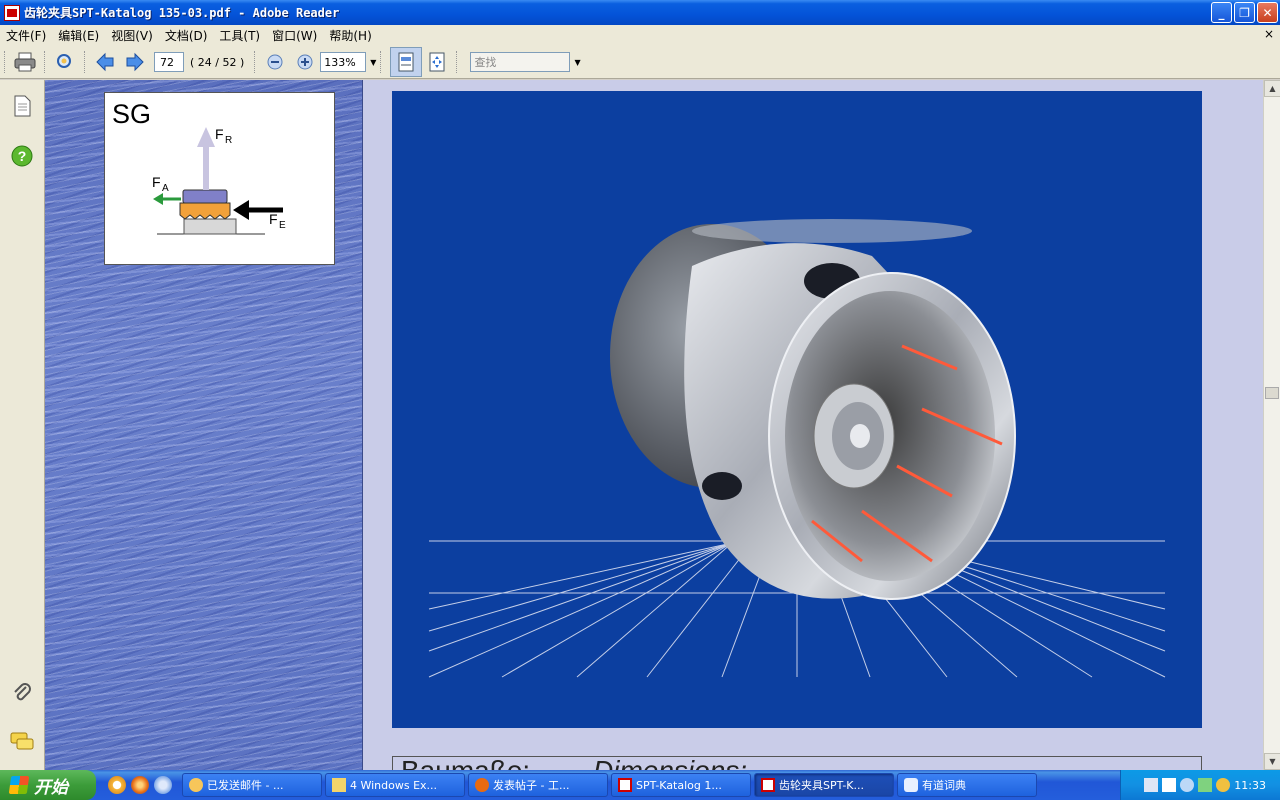 Image resolution: width=1280 pixels, height=800 pixels. I want to click on search-document-icon, so click(64, 61).